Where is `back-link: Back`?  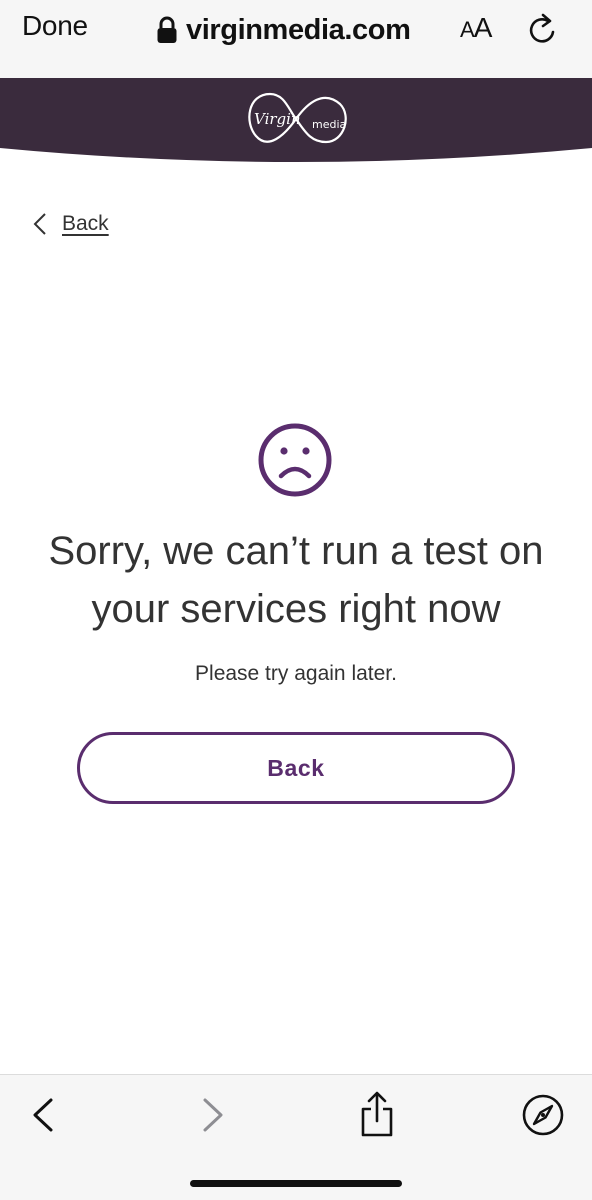
back-link: Back is located at coordinates (70, 224).